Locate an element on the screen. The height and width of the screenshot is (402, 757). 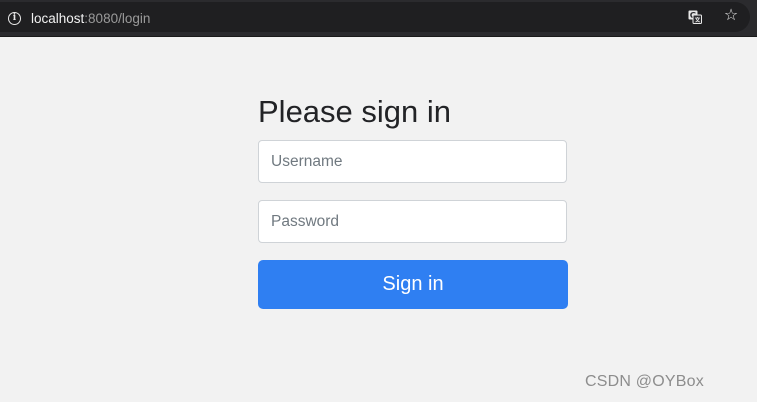
url-bar: i localhost:8080/login is located at coordinates (375, 17).